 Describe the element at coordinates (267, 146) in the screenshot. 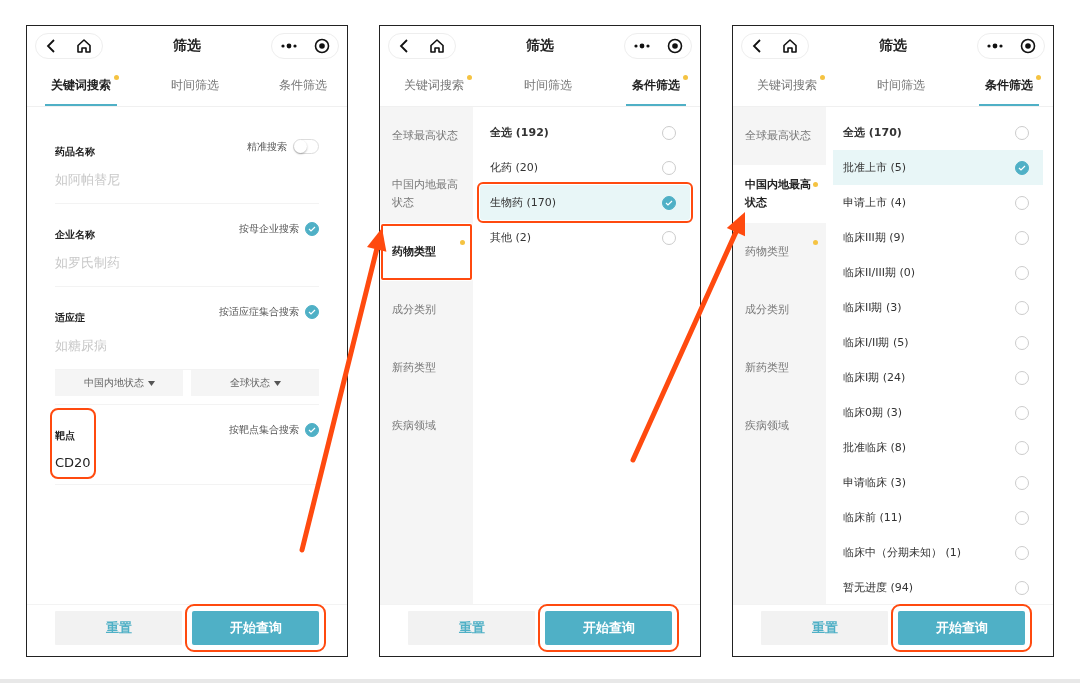

I see `option-label: 精准搜索` at that location.